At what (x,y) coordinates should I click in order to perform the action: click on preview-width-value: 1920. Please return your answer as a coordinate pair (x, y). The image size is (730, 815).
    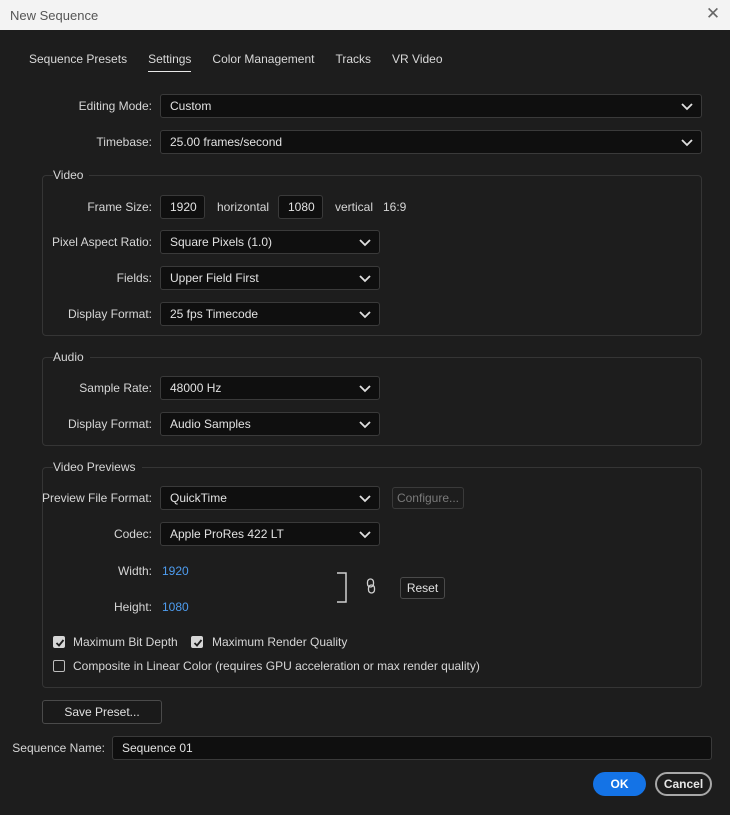
    Looking at the image, I should click on (175, 571).